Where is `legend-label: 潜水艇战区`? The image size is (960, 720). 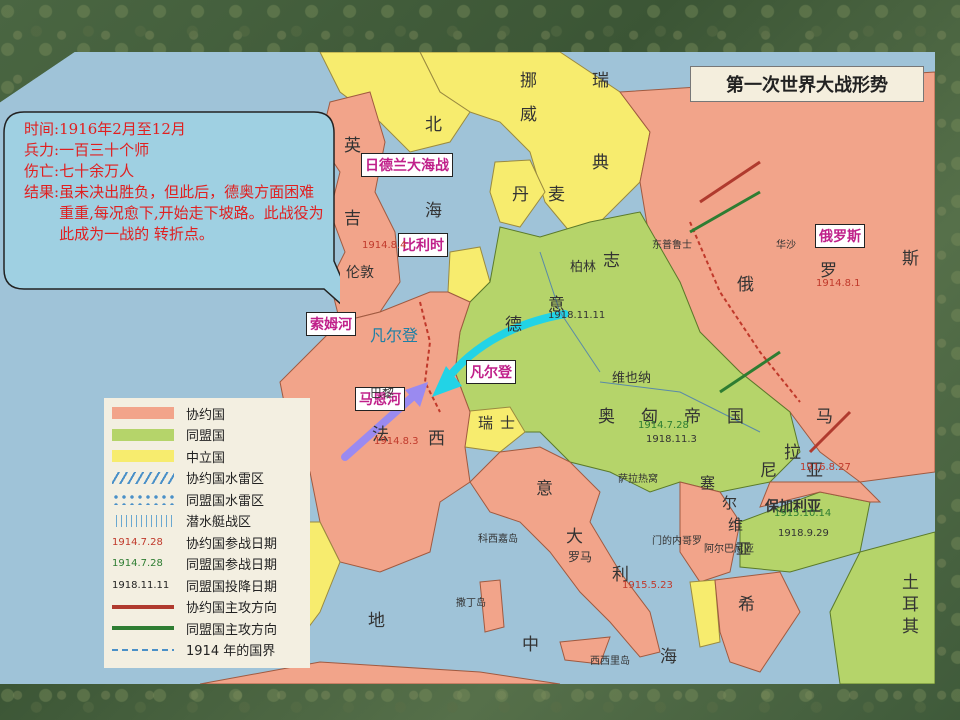 legend-label: 潜水艇战区 is located at coordinates (219, 522).